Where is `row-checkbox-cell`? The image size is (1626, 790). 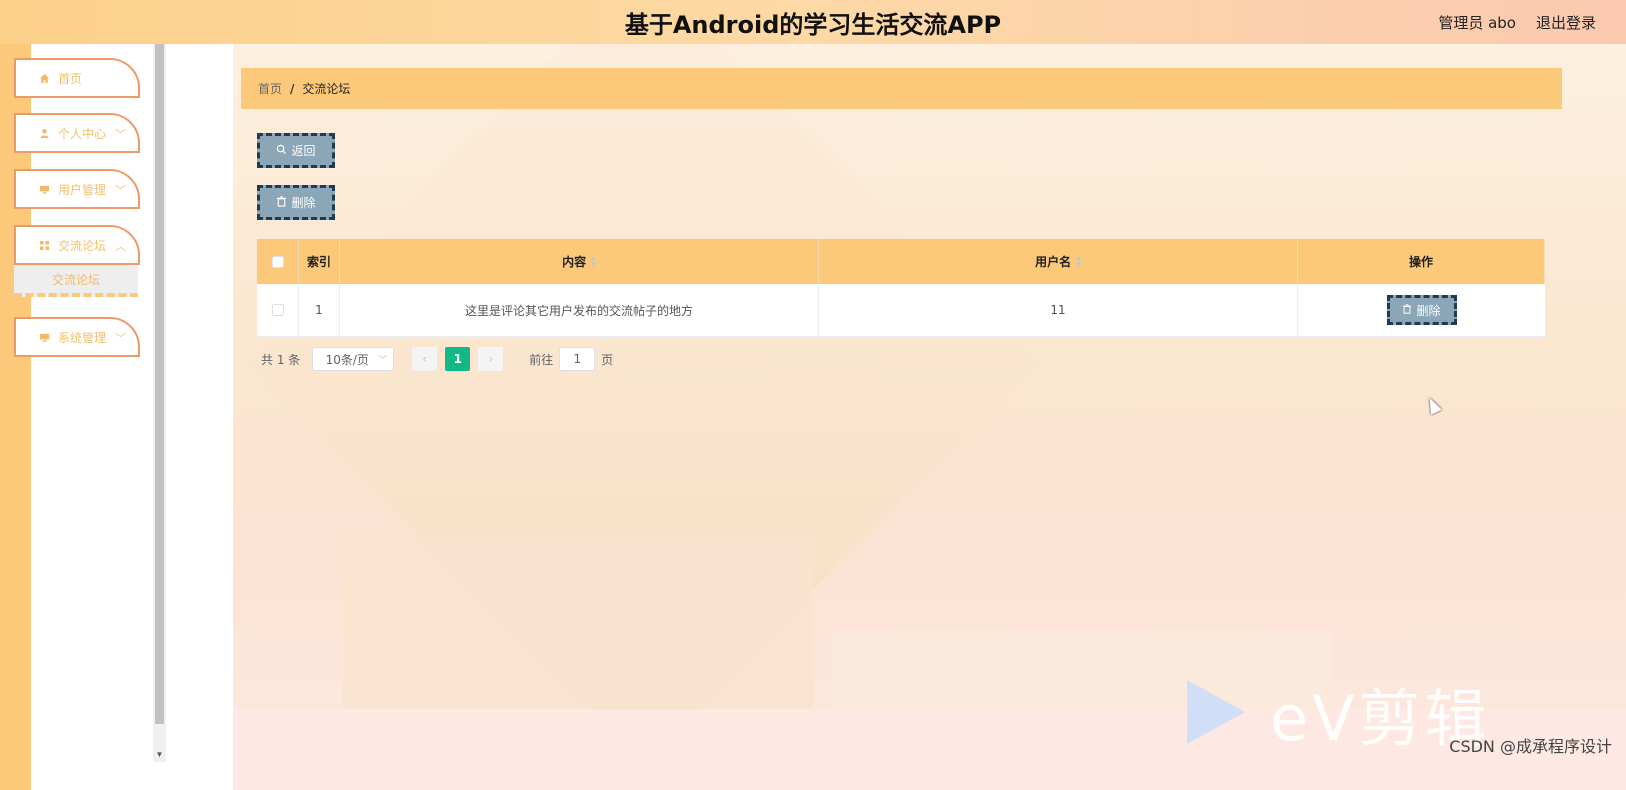
row-checkbox-cell is located at coordinates (278, 310).